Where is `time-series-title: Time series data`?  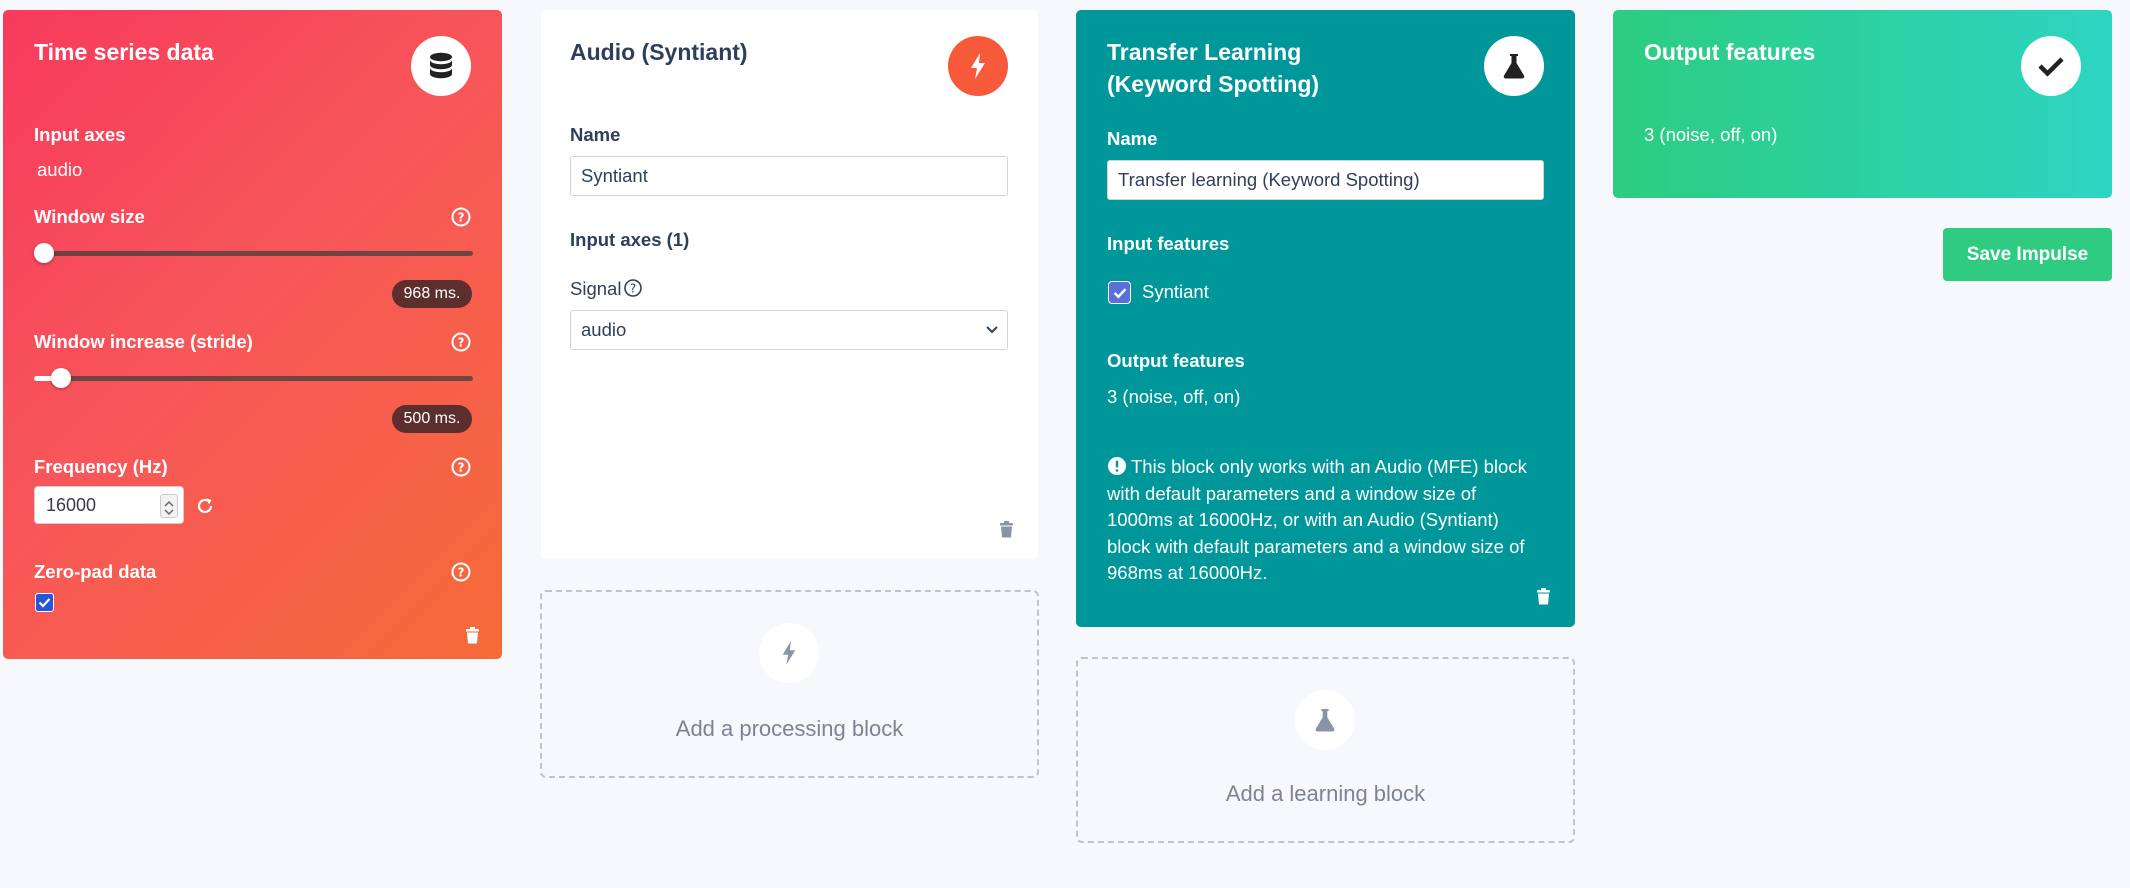
time-series-title: Time series data is located at coordinates (124, 52).